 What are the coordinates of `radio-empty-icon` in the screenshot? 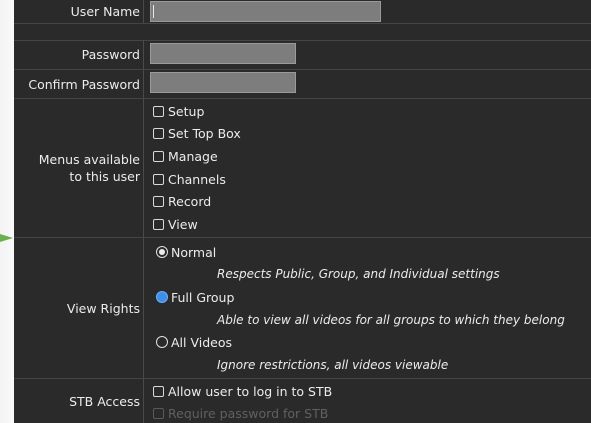 It's located at (162, 342).